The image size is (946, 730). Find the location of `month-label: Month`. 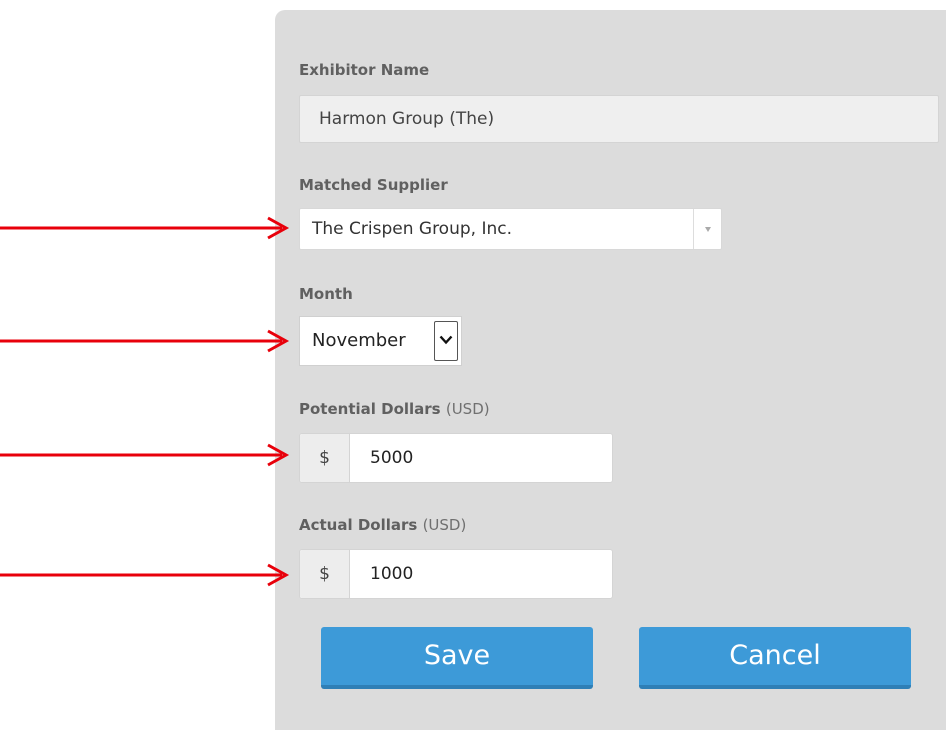

month-label: Month is located at coordinates (326, 294).